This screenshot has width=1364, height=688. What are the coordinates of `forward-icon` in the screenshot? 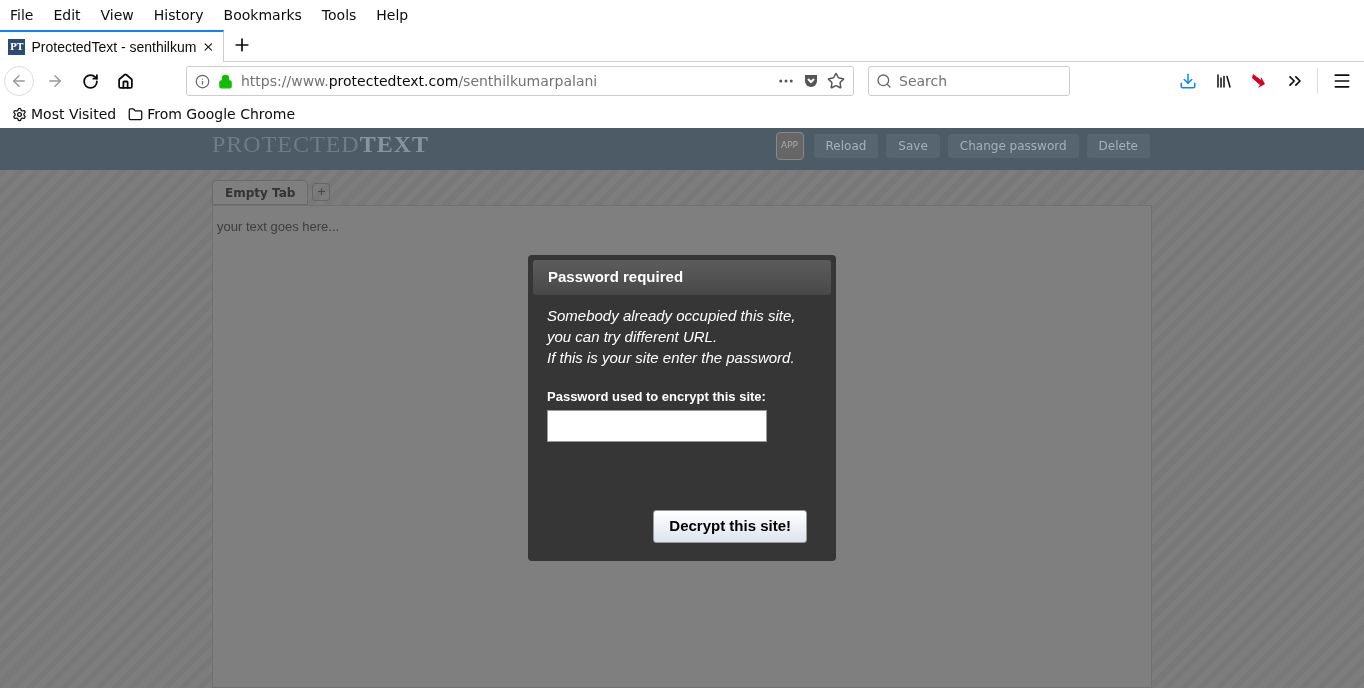 It's located at (55, 81).